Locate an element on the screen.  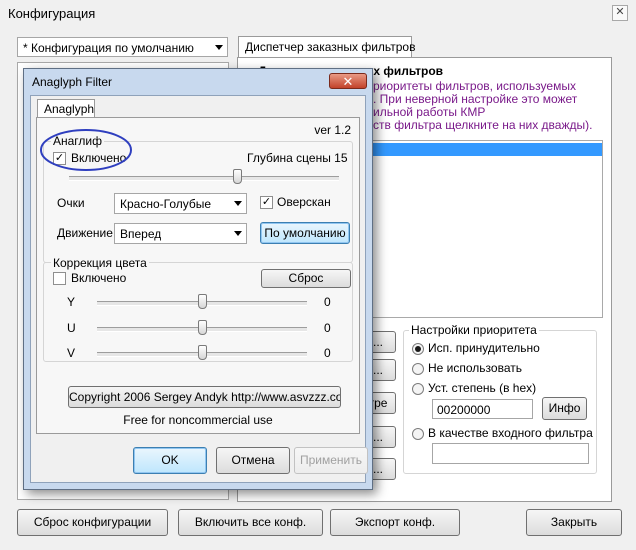
radio-not-use-label: Не использовать is located at coordinates (475, 368).